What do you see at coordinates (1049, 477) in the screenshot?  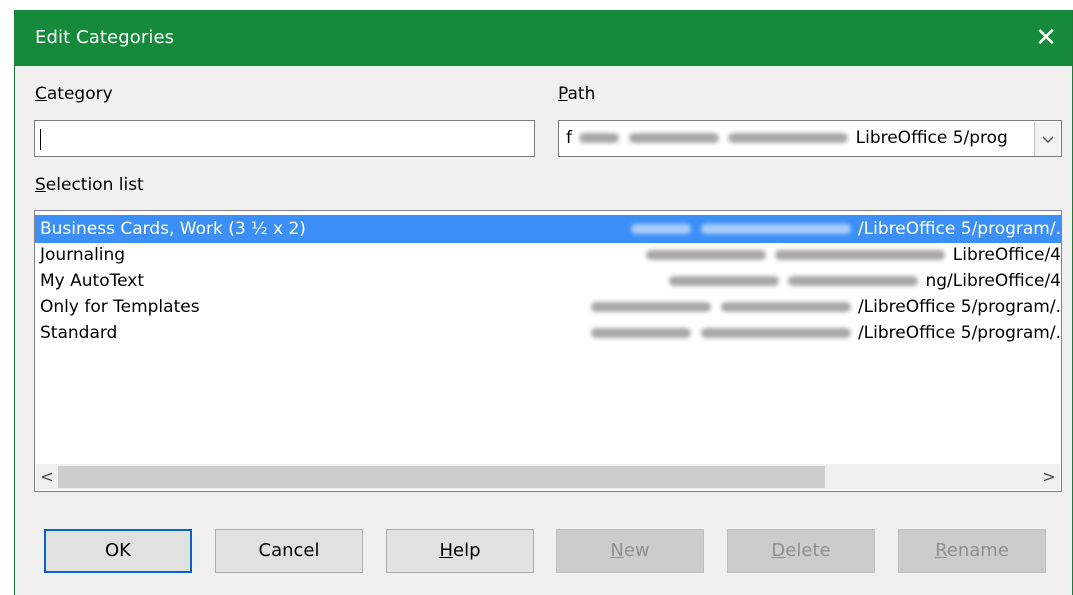 I see `scroll-right-icon: >` at bounding box center [1049, 477].